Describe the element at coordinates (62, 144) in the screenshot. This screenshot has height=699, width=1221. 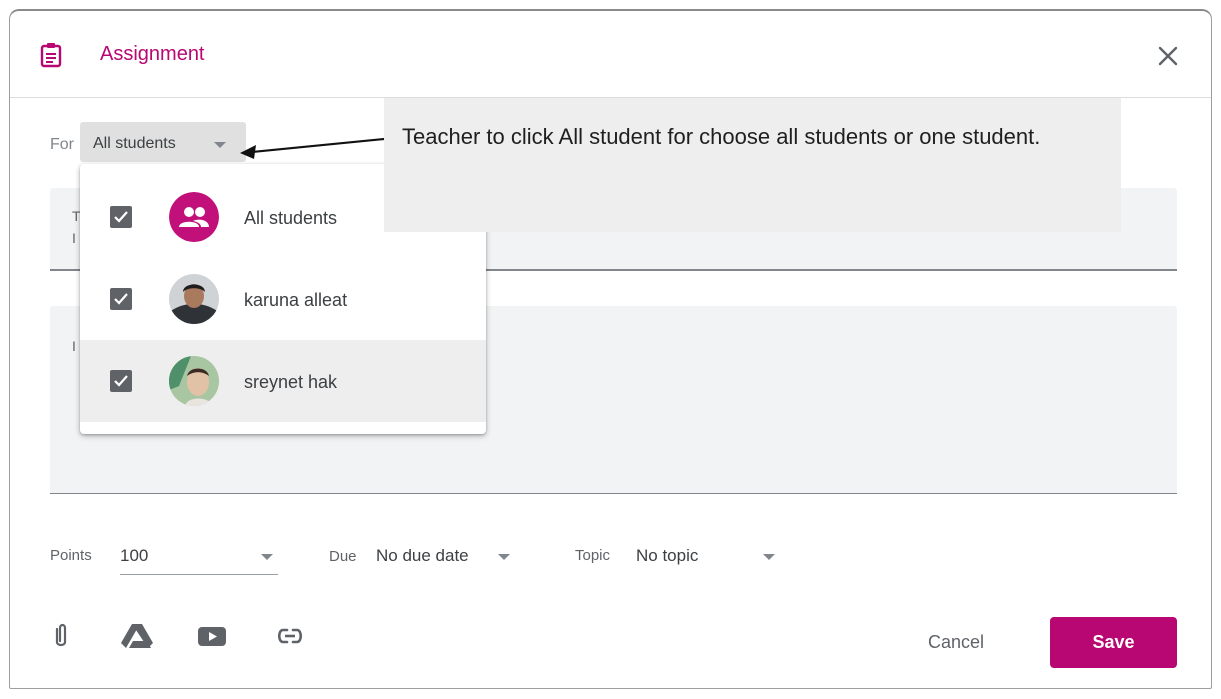
I see `for-label: For` at that location.